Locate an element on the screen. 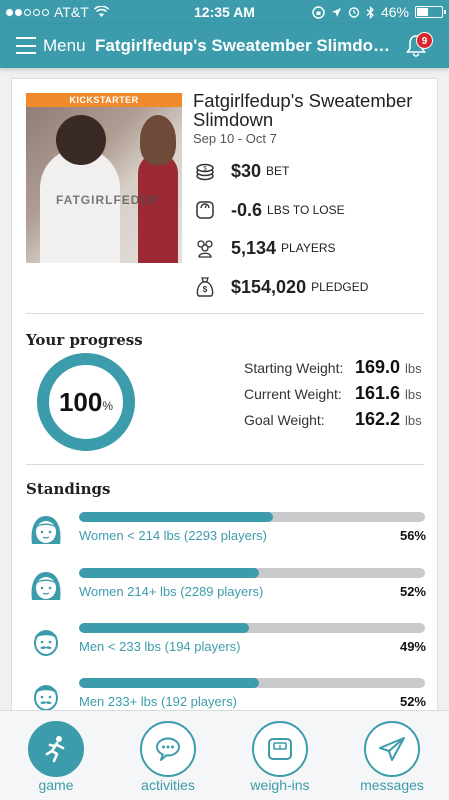 This screenshot has width=449, height=800. weight-label: Starting Weight: is located at coordinates (294, 368).